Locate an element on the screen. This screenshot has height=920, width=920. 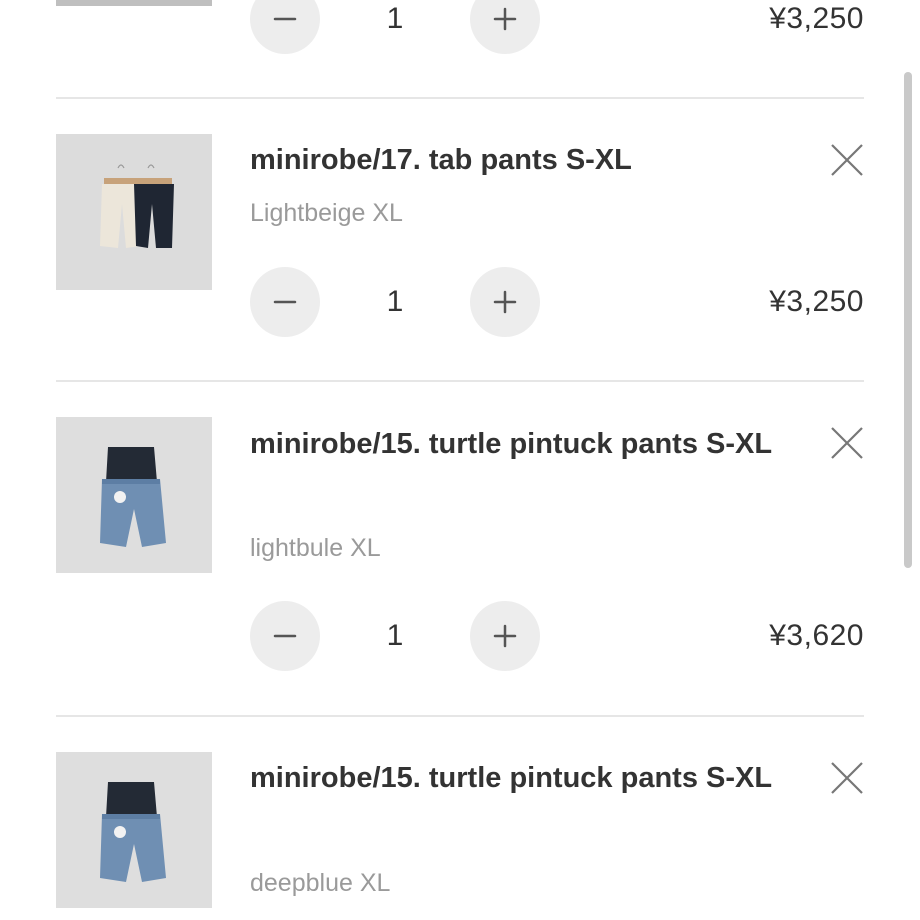
product-variant: deepblue XL is located at coordinates (320, 883).